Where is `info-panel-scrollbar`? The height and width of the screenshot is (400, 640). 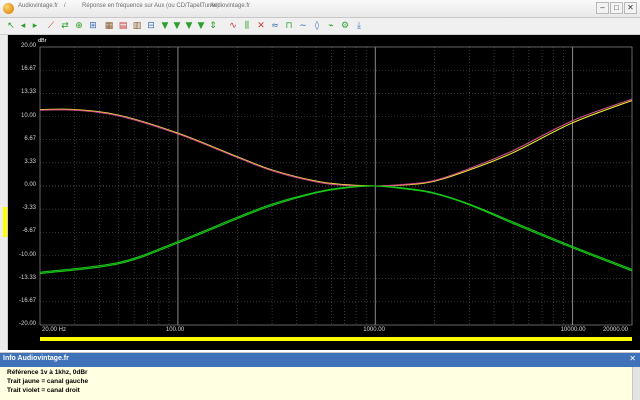
info-panel-scrollbar is located at coordinates (636, 383).